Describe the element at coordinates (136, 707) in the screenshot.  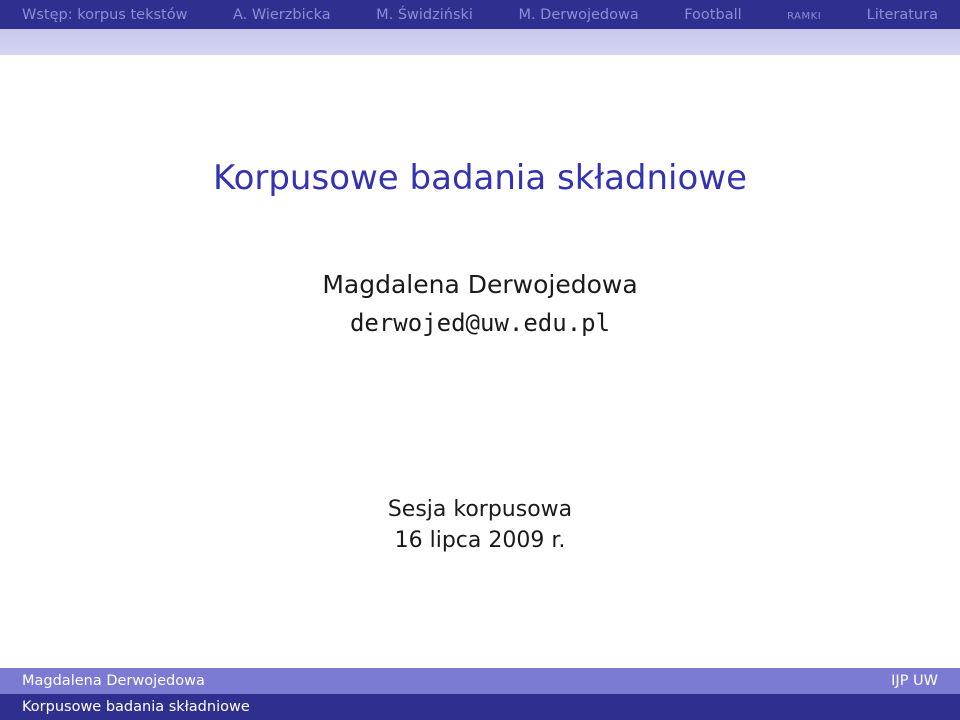
I see `footer-short-title: Korpusowe badania składniowe` at that location.